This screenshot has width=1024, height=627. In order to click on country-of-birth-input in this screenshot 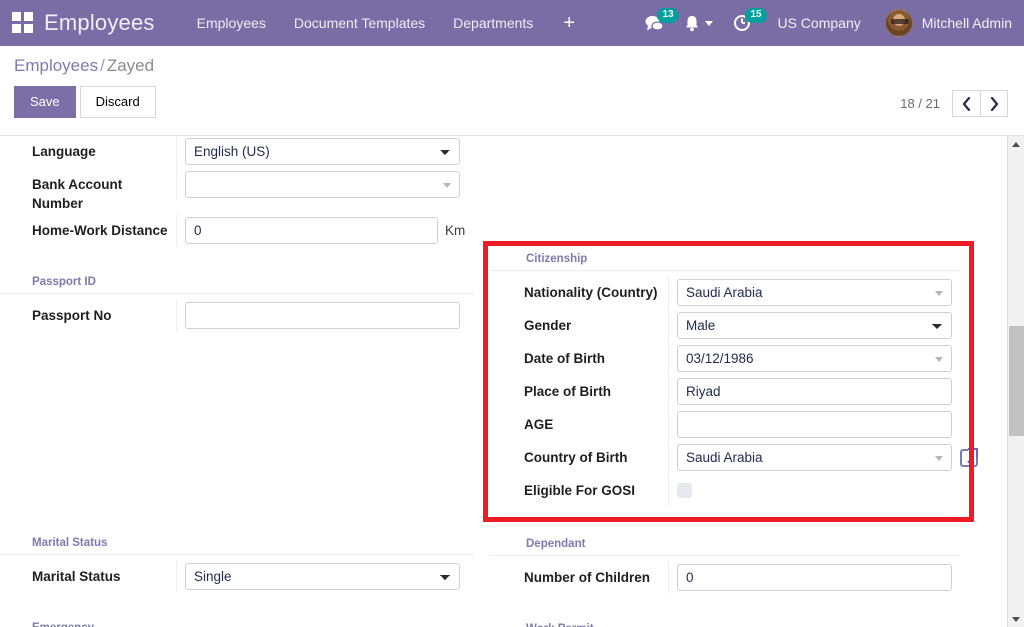, I will do `click(814, 457)`.